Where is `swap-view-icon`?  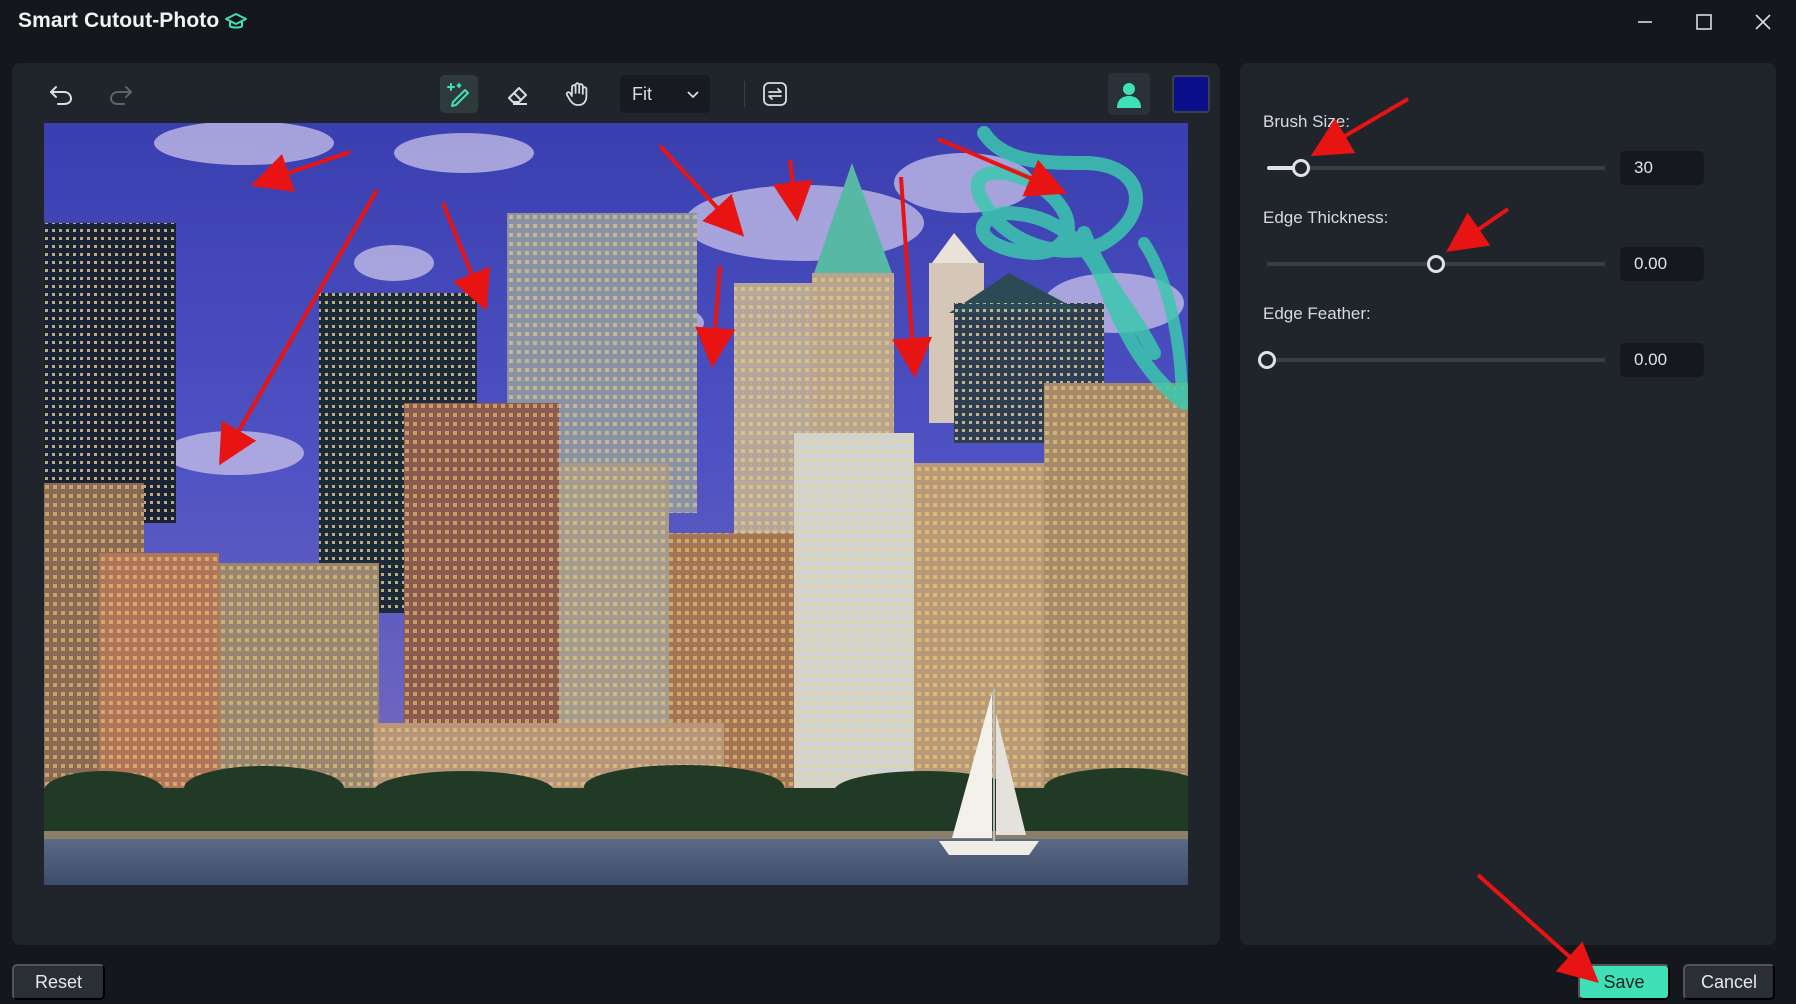
swap-view-icon is located at coordinates (775, 94).